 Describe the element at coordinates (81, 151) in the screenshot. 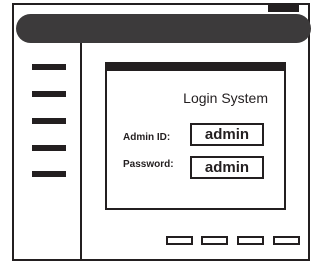

I see `sidebar-divider` at that location.